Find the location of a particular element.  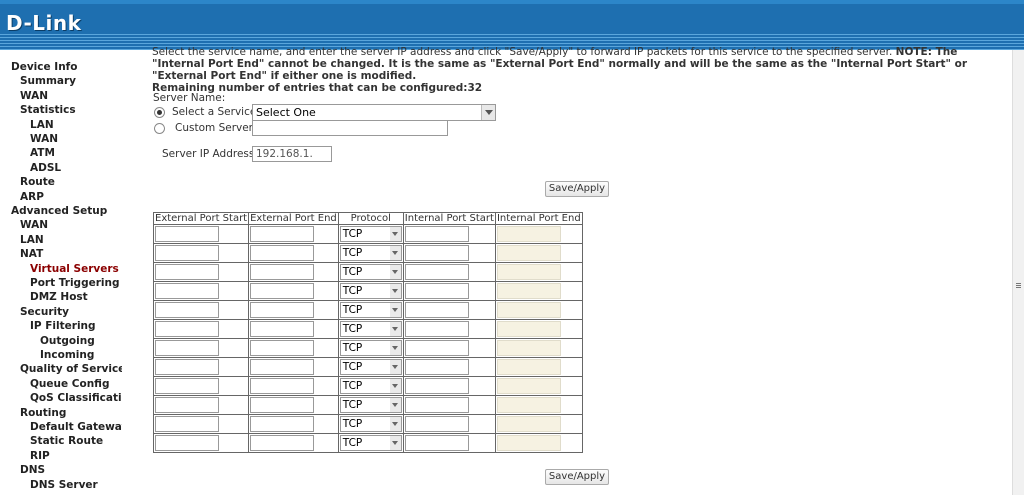

sidebar-item-adsl: ADSL is located at coordinates (45, 168).